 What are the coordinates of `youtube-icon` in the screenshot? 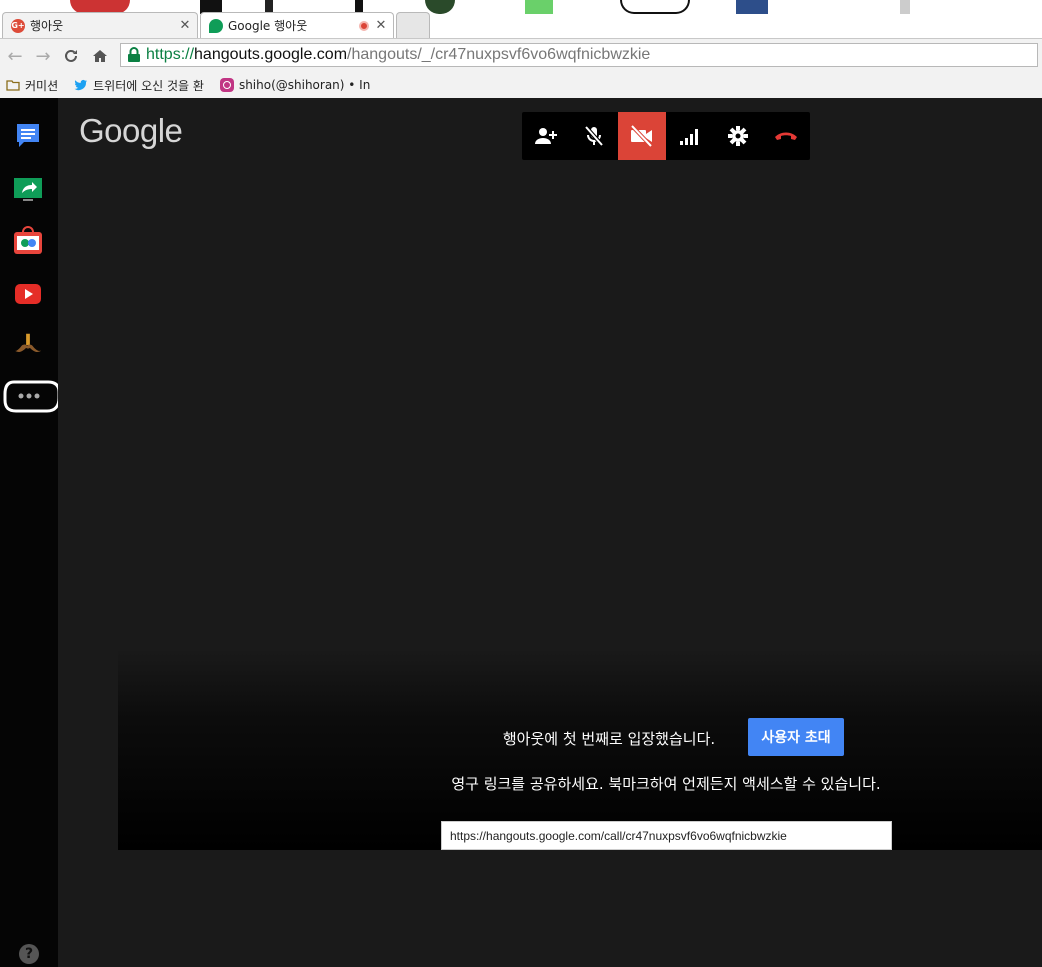 It's located at (28, 294).